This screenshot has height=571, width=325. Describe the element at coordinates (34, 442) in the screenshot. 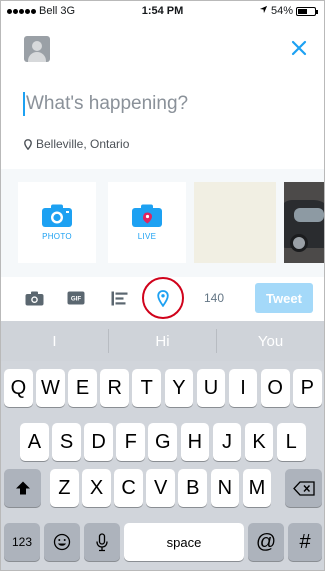

I see `key-a: A` at that location.